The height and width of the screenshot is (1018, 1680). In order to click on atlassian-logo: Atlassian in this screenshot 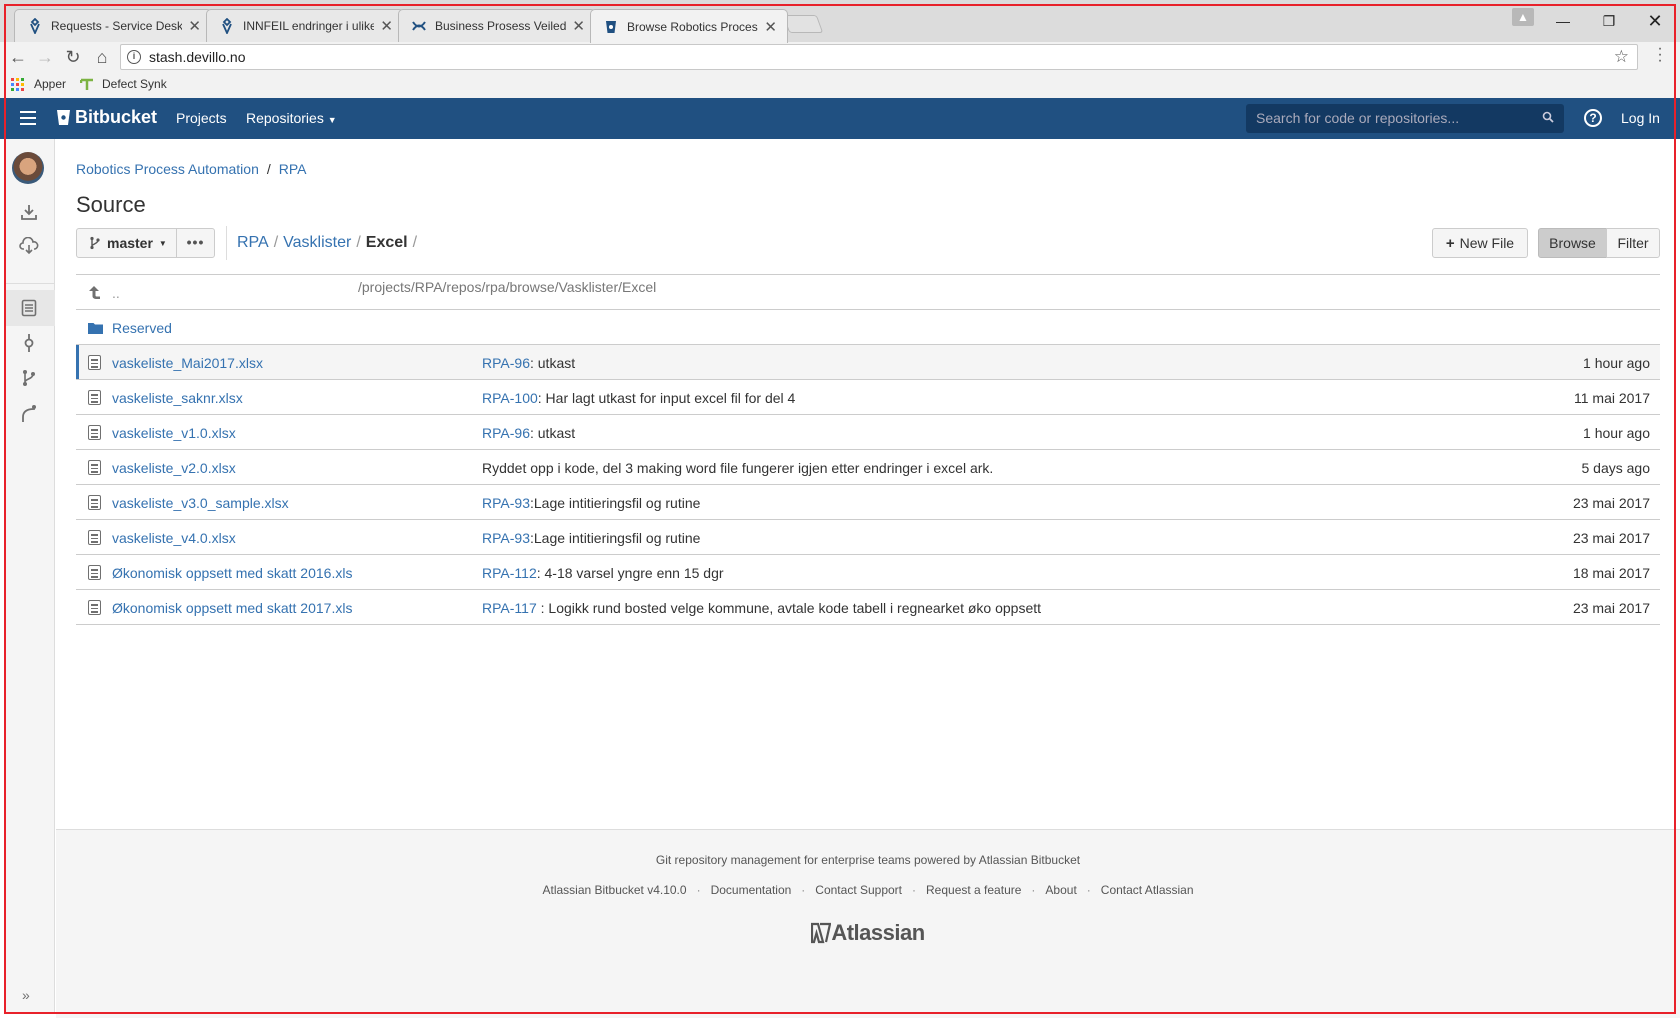, I will do `click(868, 933)`.